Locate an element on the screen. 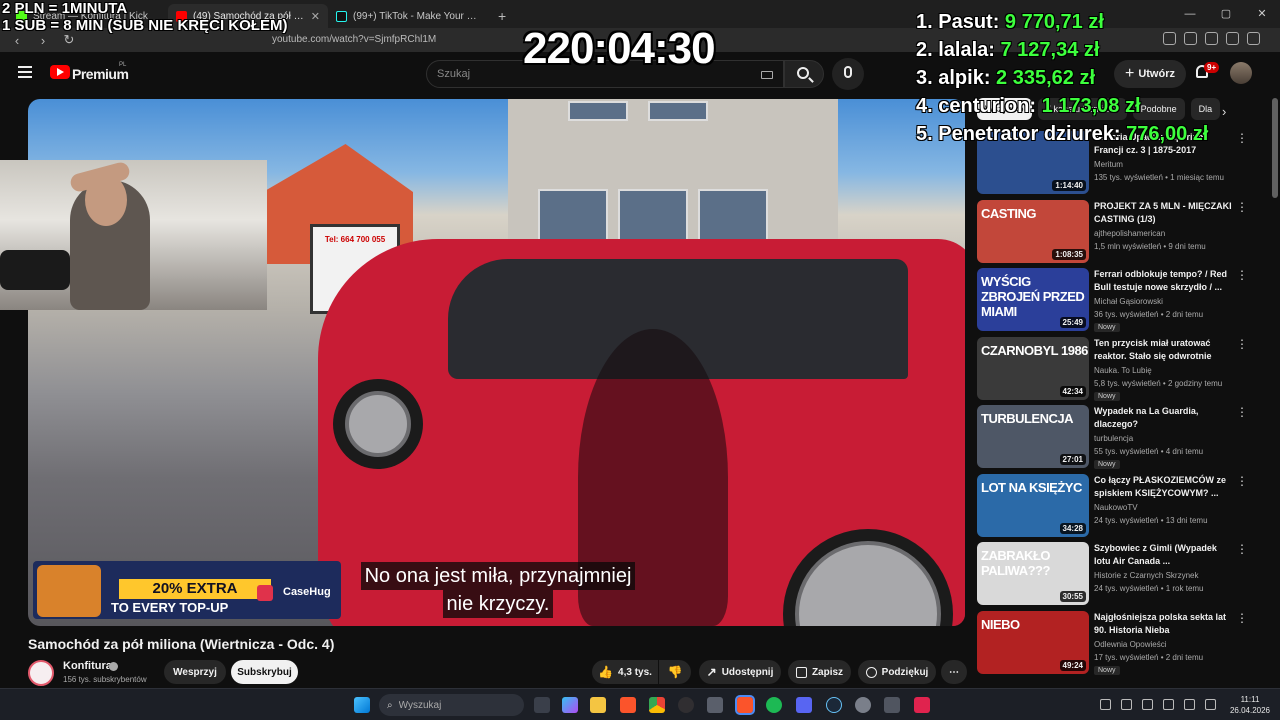 This screenshot has height=720, width=1280. adobe-icon is located at coordinates (922, 705).